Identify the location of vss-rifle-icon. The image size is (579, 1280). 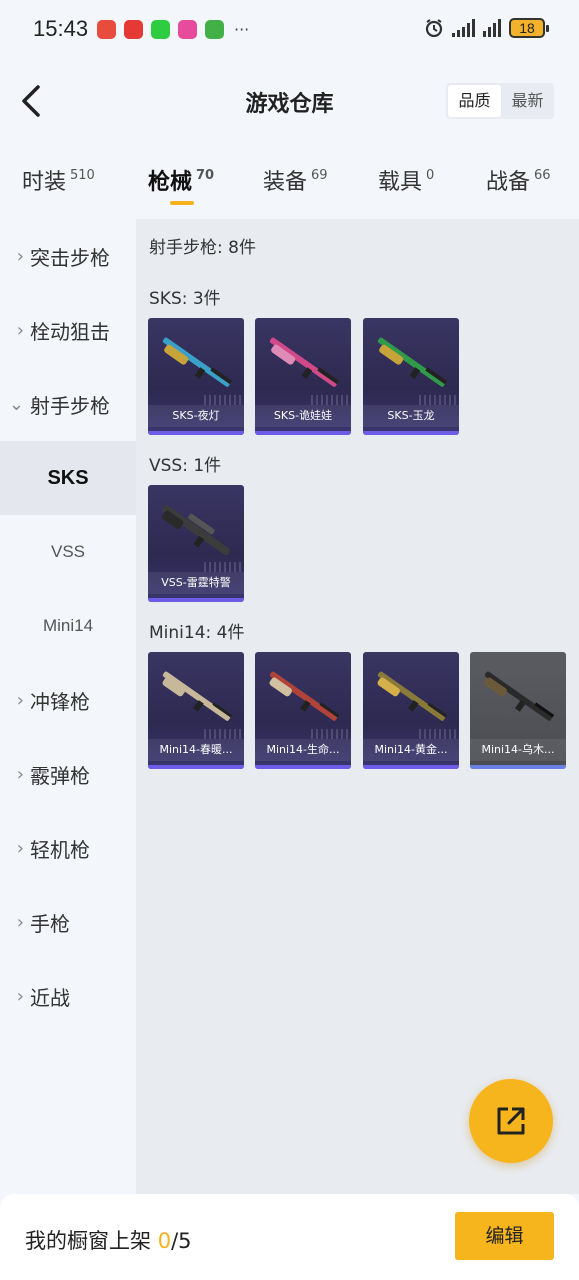
(195, 530).